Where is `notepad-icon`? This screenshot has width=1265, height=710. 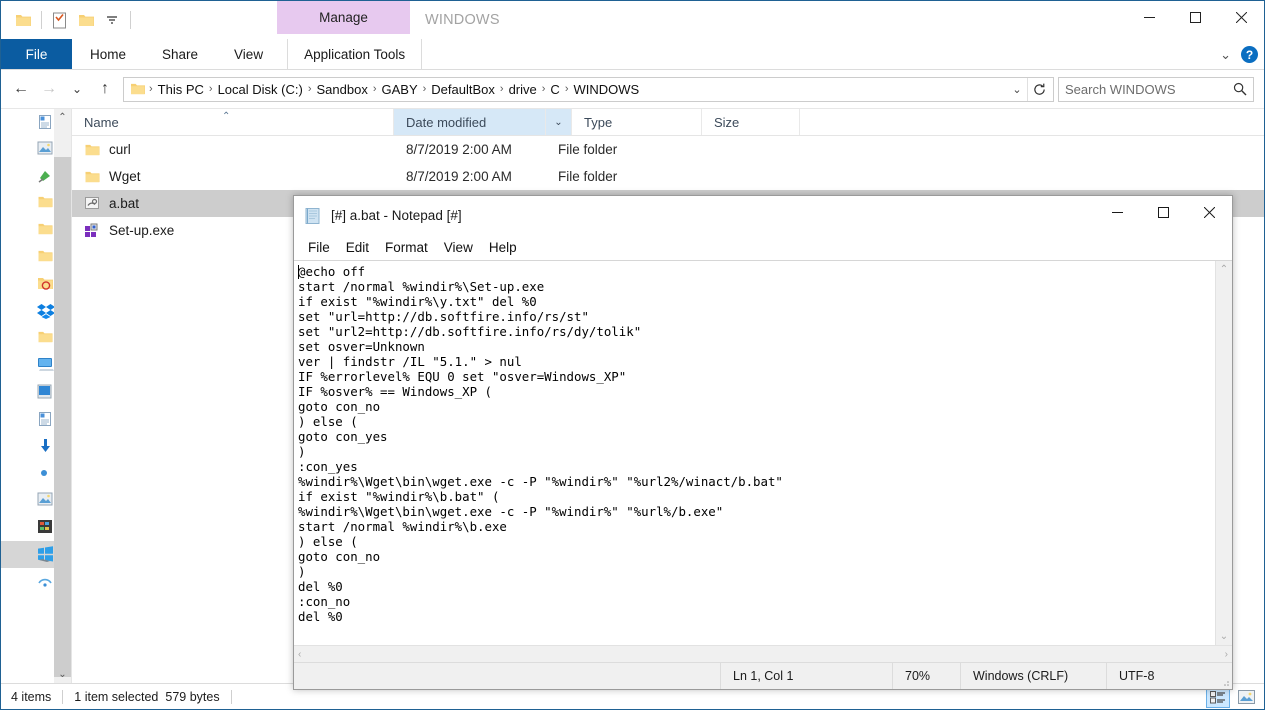
notepad-icon is located at coordinates (313, 216).